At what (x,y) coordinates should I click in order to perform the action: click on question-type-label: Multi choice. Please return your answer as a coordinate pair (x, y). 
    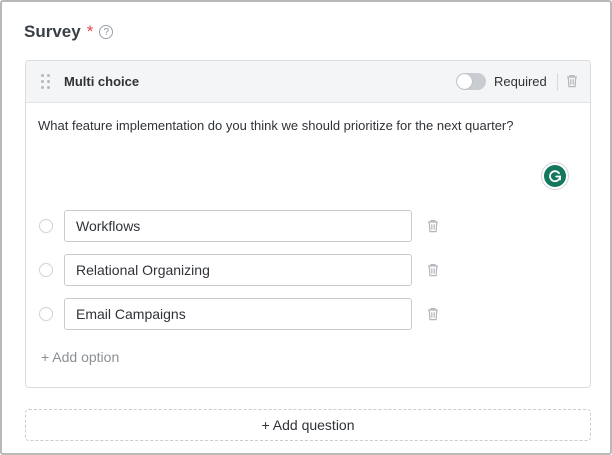
    Looking at the image, I should click on (102, 81).